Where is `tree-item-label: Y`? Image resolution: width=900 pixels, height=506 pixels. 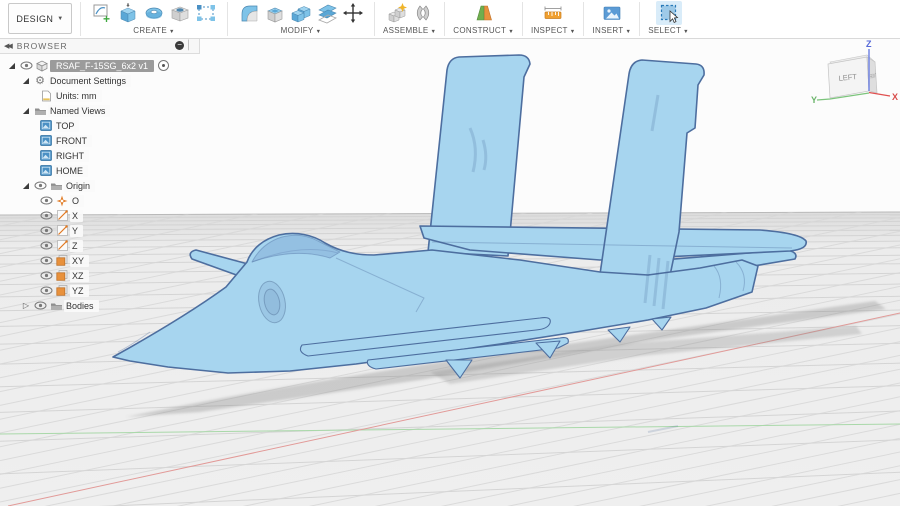 tree-item-label: Y is located at coordinates (77, 230).